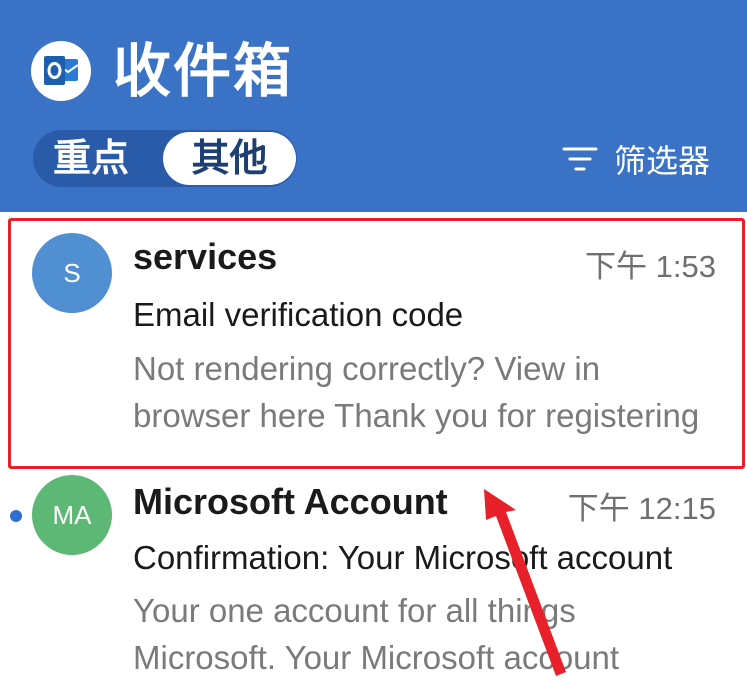 This screenshot has width=747, height=695. I want to click on tab-focused: 重点, so click(91, 158).